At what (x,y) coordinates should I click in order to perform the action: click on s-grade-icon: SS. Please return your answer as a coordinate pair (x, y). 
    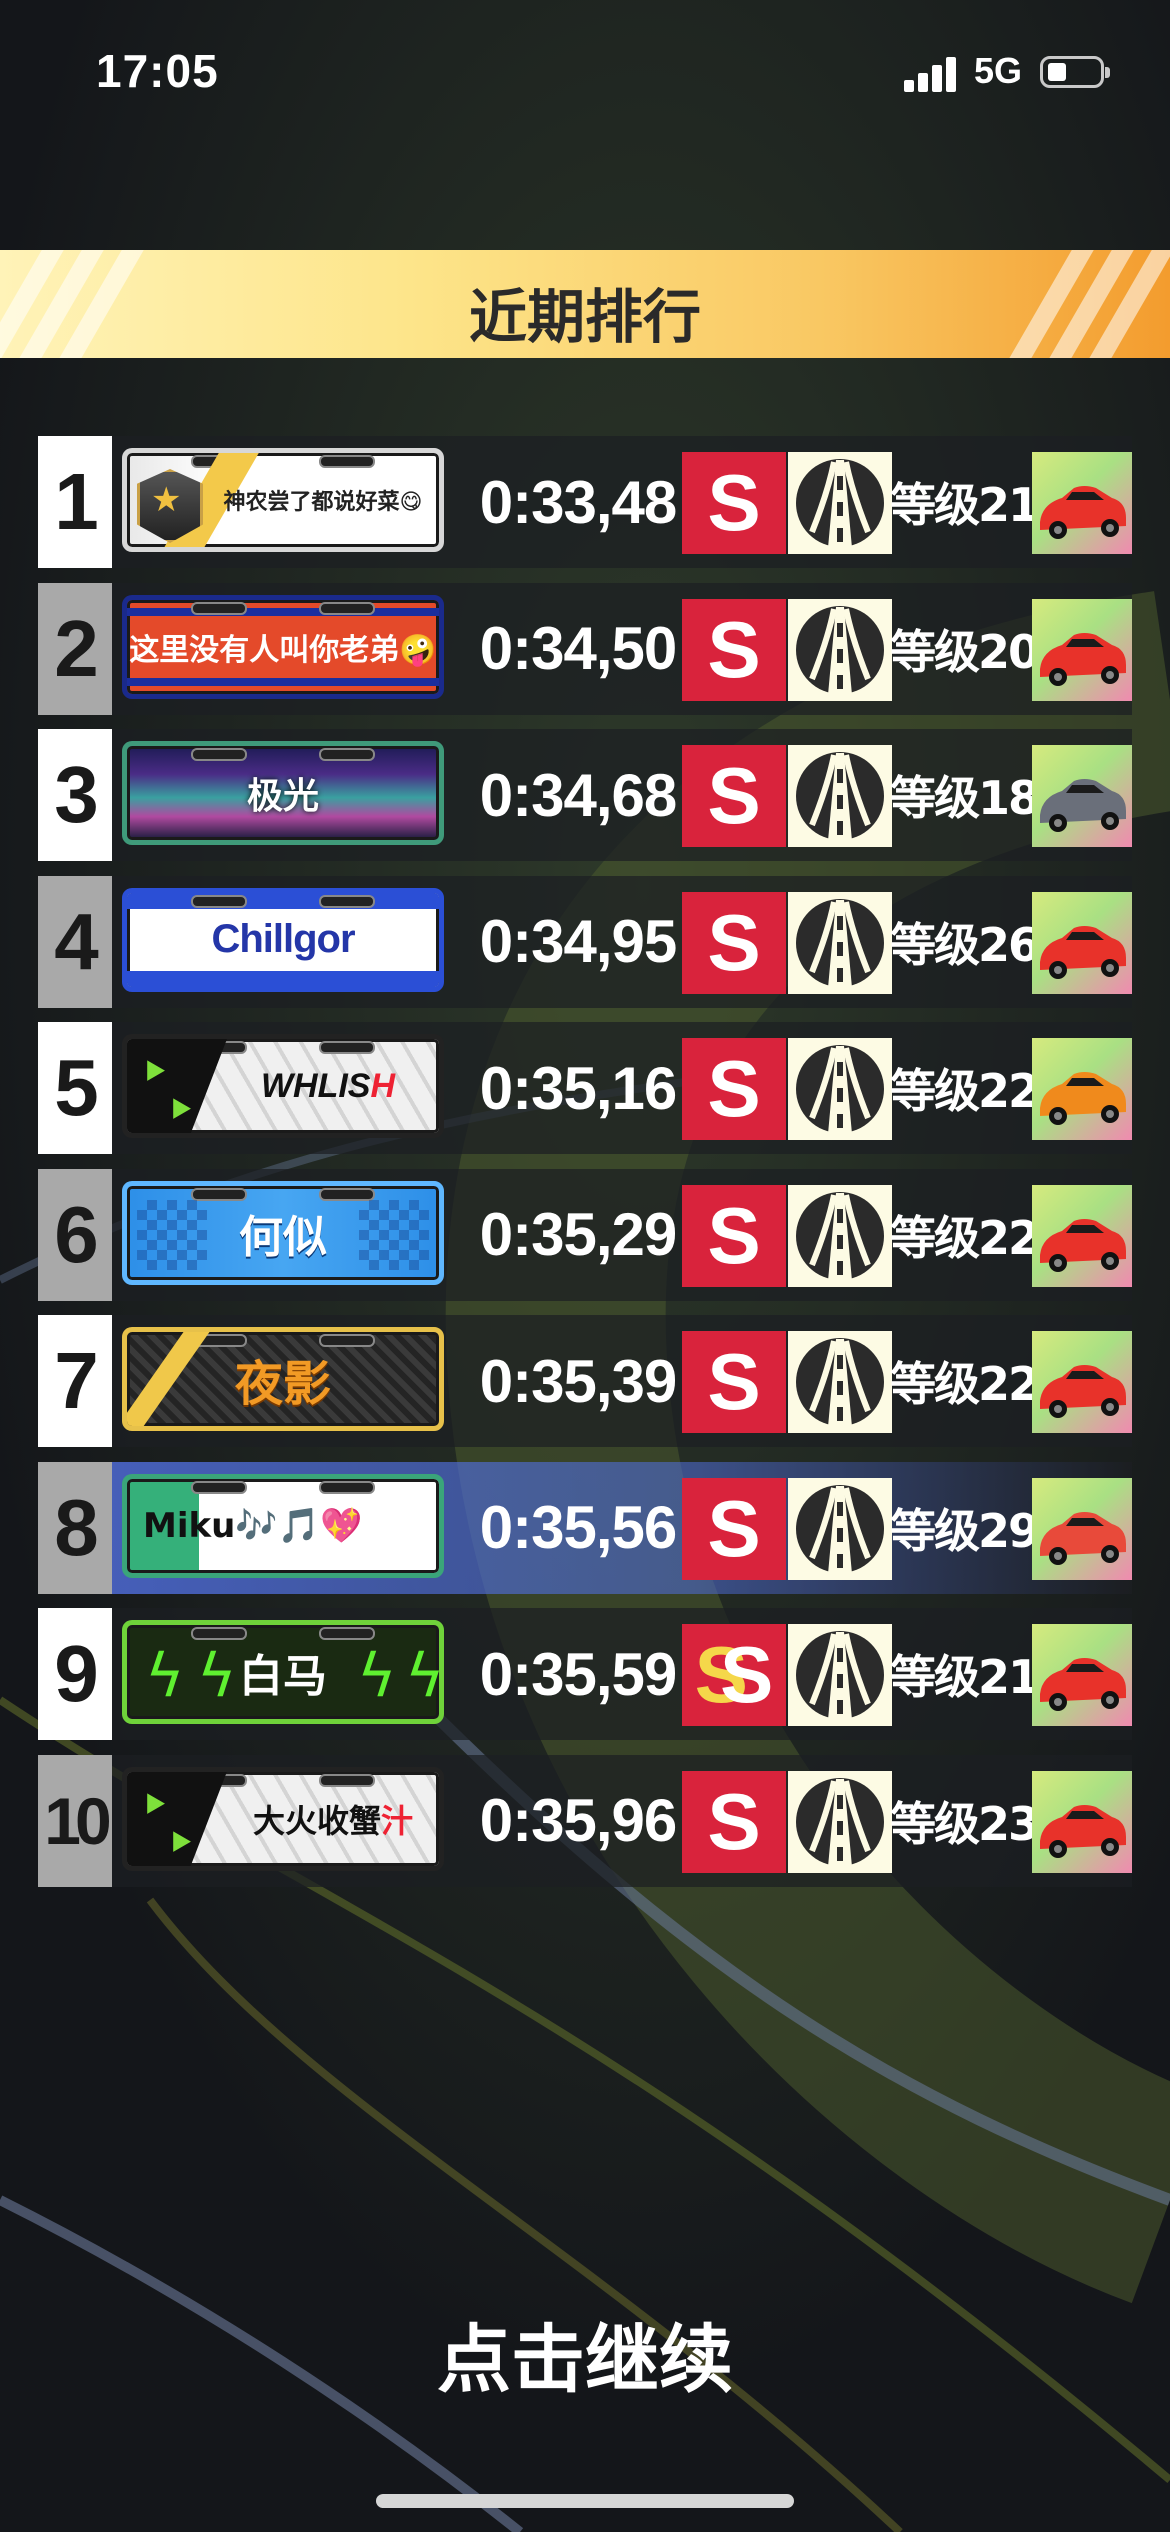
    Looking at the image, I should click on (734, 1675).